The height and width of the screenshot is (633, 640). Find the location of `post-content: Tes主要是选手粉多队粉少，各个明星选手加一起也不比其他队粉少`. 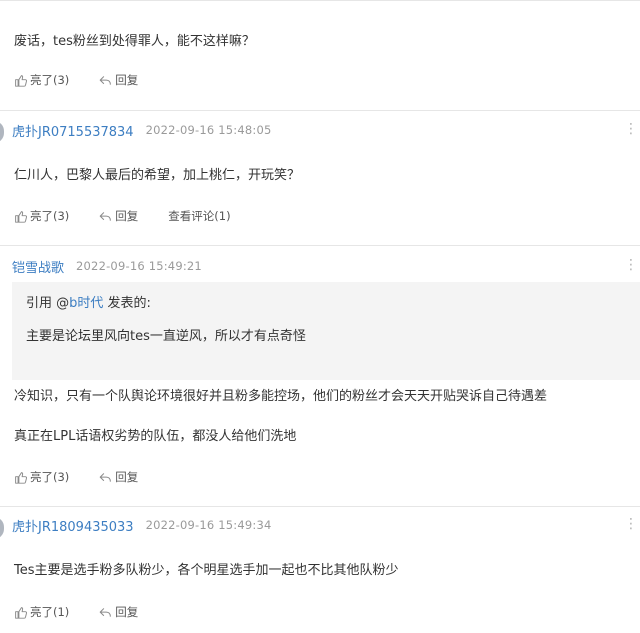

post-content: Tes主要是选手粉多队粉少，各个明星选手加一起也不比其他队粉少 is located at coordinates (206, 570).